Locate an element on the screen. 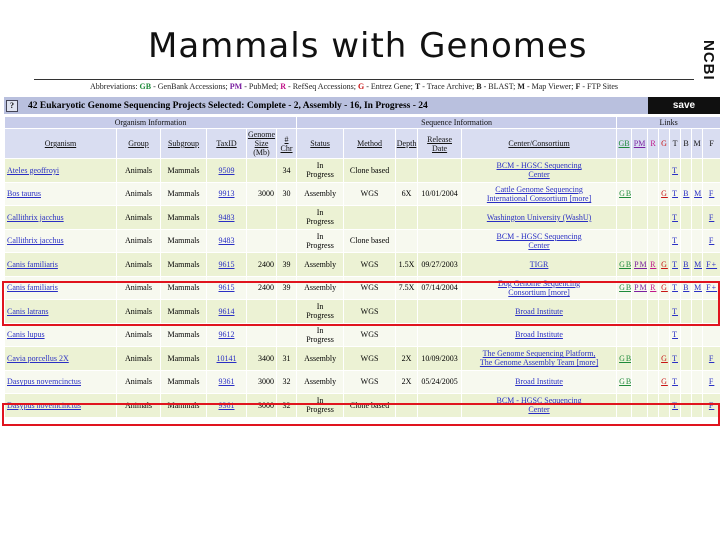 The height and width of the screenshot is (540, 720). organism-link: Canis lupus is located at coordinates (60, 334).